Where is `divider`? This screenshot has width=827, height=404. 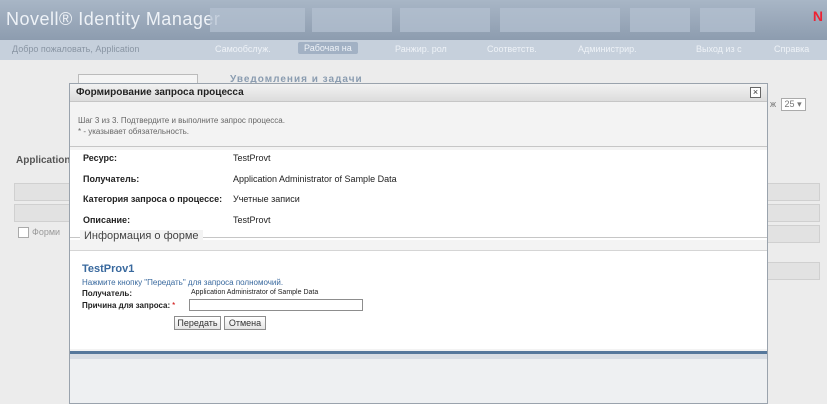
divider is located at coordinates (418, 146).